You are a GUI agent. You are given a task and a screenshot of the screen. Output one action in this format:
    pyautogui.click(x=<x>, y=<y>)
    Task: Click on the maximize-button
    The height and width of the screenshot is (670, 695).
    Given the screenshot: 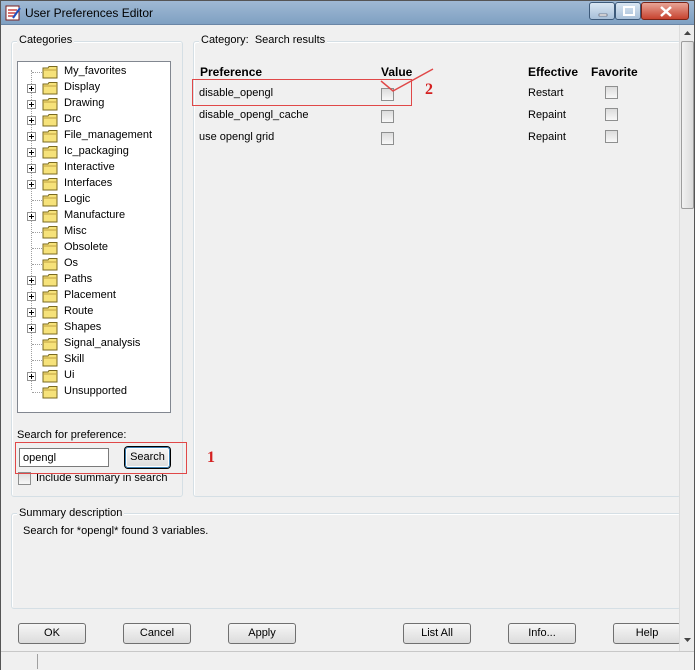 What is the action you would take?
    pyautogui.click(x=628, y=11)
    